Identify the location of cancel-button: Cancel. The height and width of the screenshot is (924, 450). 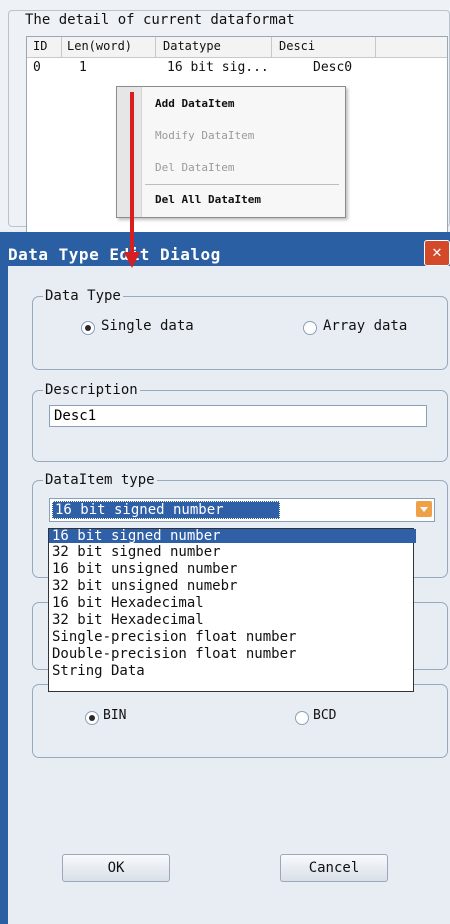
(334, 868).